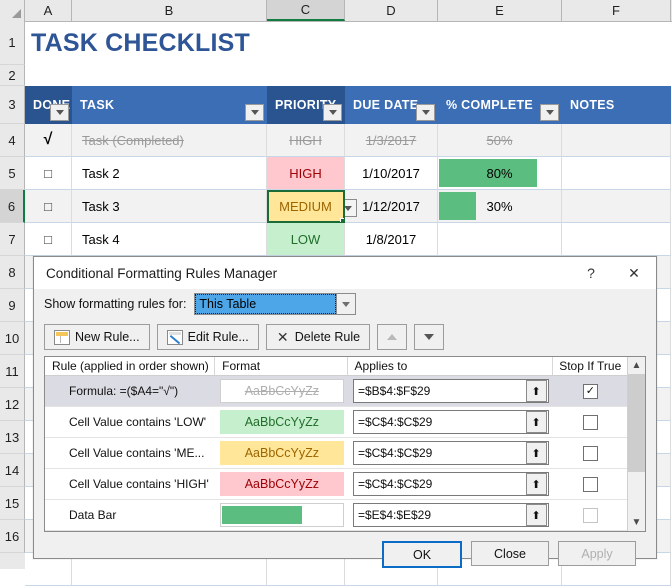 Image resolution: width=672 pixels, height=586 pixels. I want to click on row-header-15: 15, so click(12, 503).